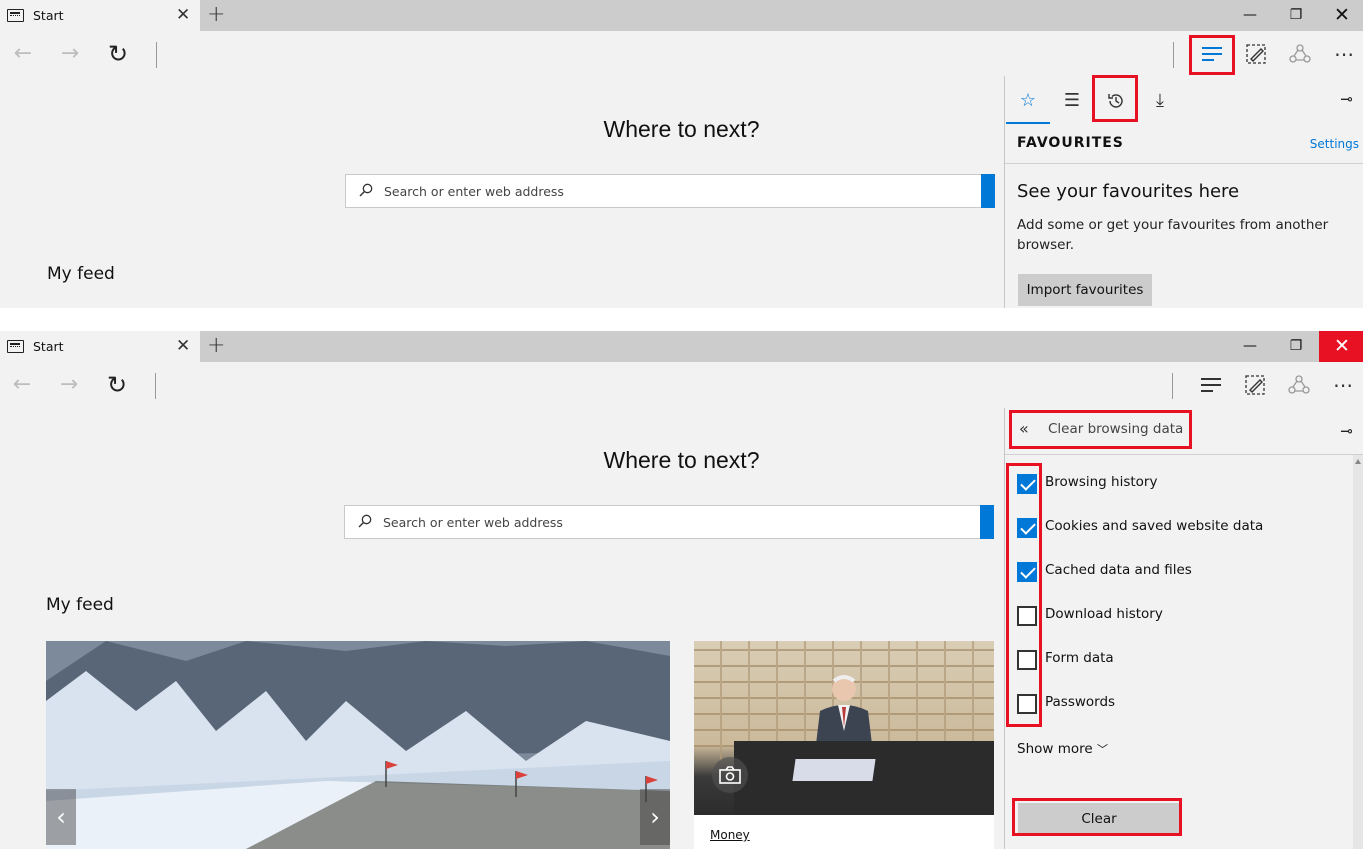 This screenshot has width=1363, height=849. I want to click on option-label: Cached data and files, so click(1118, 570).